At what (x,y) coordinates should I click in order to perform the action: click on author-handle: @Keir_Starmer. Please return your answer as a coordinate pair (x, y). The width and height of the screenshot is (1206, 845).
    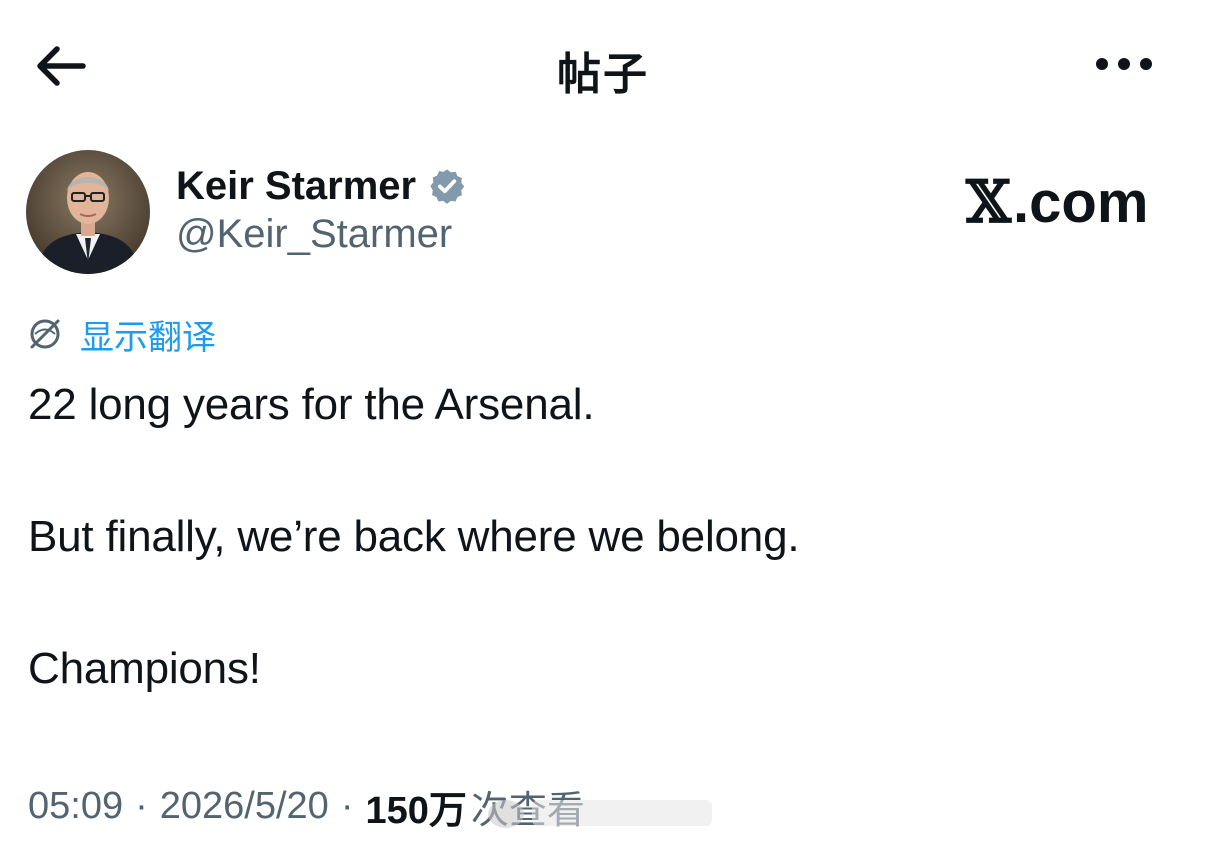
    Looking at the image, I should click on (314, 234).